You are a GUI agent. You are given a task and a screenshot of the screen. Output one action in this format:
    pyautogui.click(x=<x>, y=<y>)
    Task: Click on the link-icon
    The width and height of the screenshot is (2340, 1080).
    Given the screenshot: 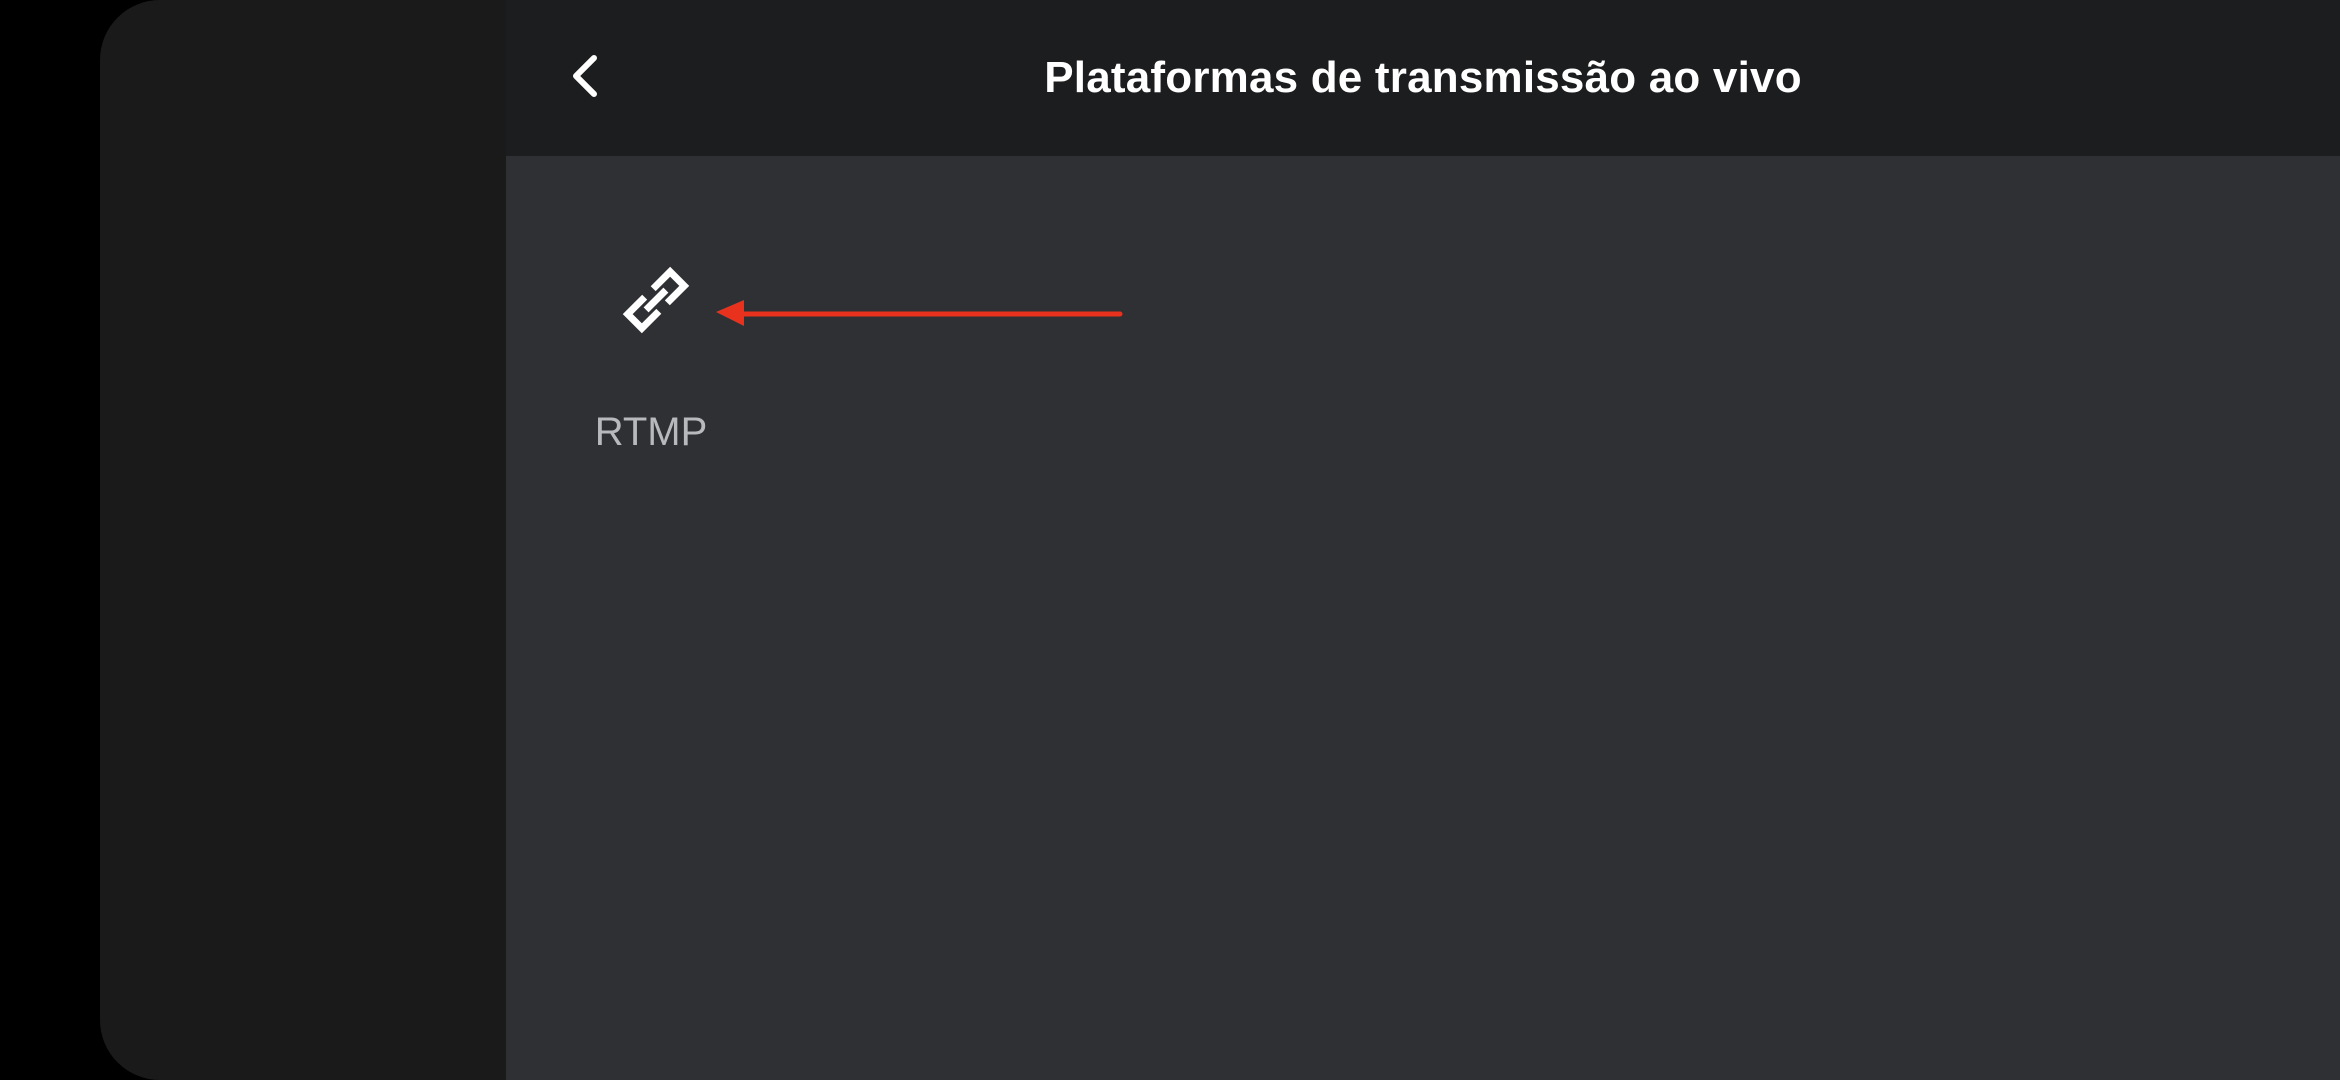 What is the action you would take?
    pyautogui.click(x=656, y=300)
    